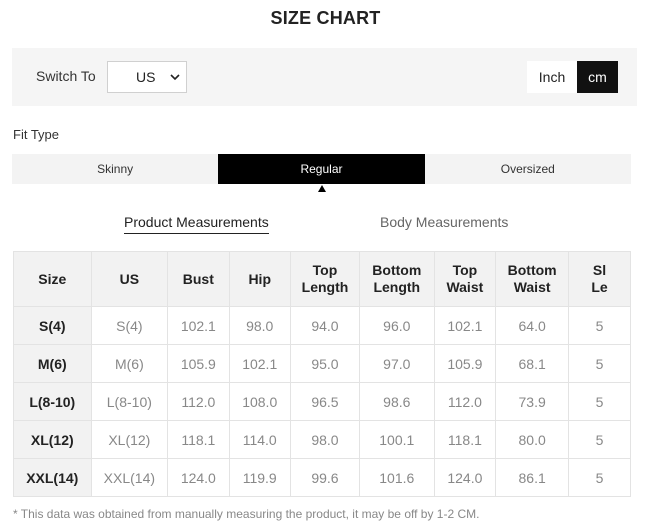  I want to click on table-header-cell: Bottom Waist, so click(532, 279).